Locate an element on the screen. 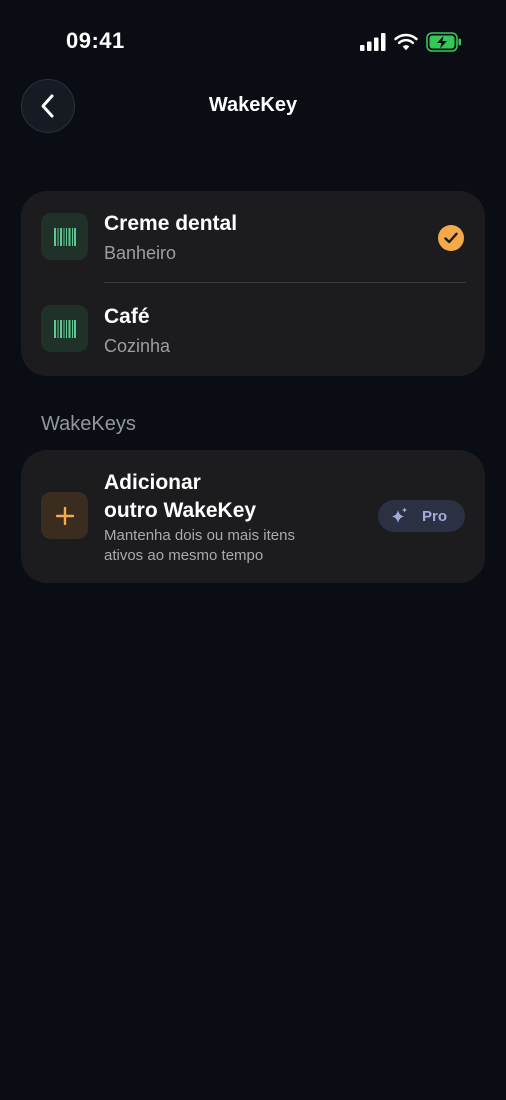 The width and height of the screenshot is (506, 1100). pro-badge: Pro is located at coordinates (421, 516).